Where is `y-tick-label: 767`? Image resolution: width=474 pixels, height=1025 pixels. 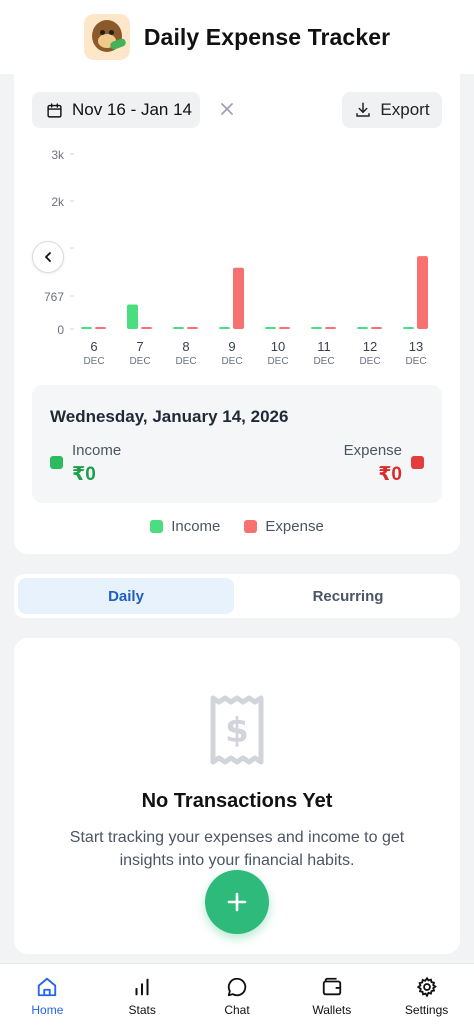 y-tick-label: 767 is located at coordinates (54, 297).